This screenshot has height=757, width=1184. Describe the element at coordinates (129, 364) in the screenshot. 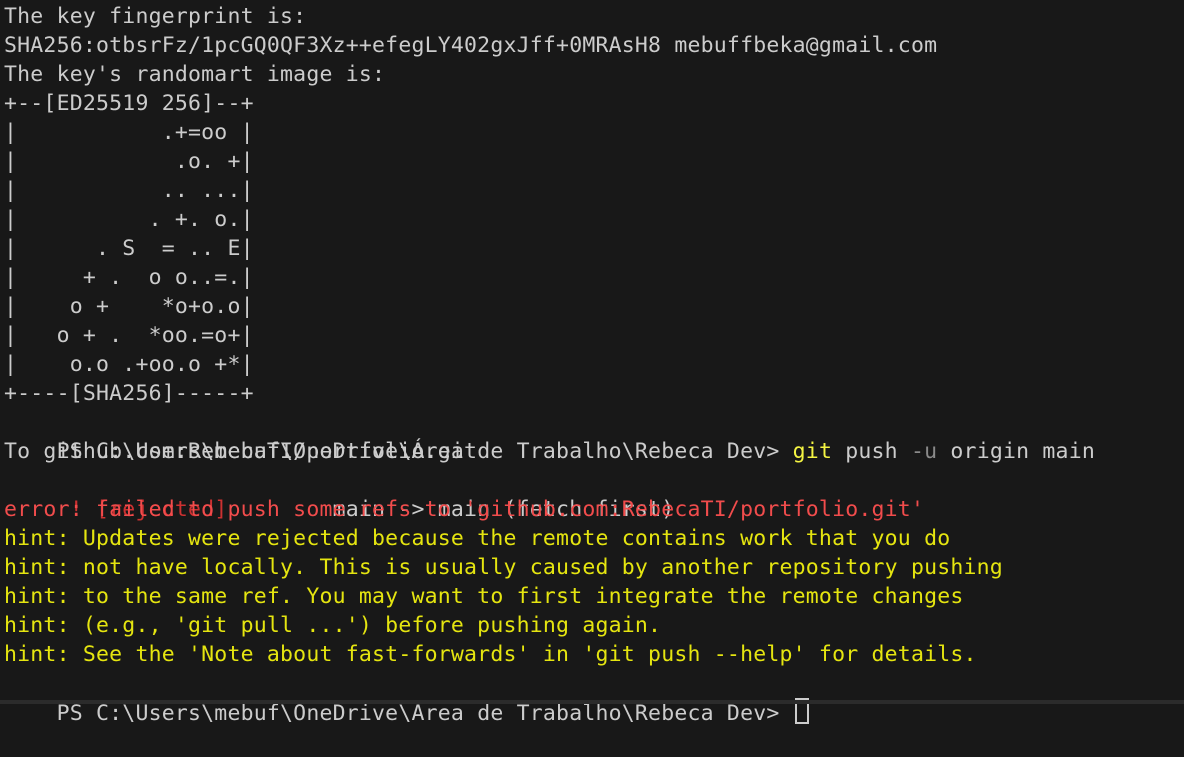

I see `randomart-line: | o.o .+oo.o +*|` at that location.